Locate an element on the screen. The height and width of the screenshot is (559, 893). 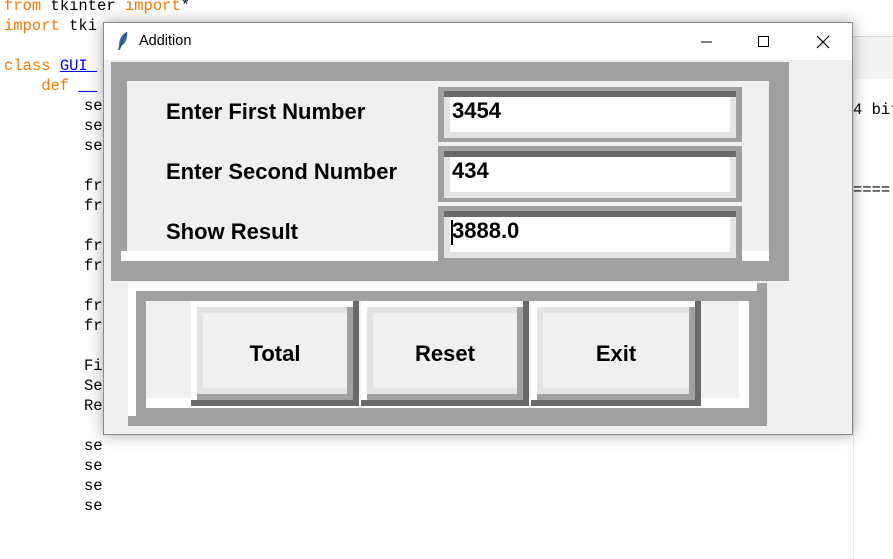
close-button is located at coordinates (823, 41).